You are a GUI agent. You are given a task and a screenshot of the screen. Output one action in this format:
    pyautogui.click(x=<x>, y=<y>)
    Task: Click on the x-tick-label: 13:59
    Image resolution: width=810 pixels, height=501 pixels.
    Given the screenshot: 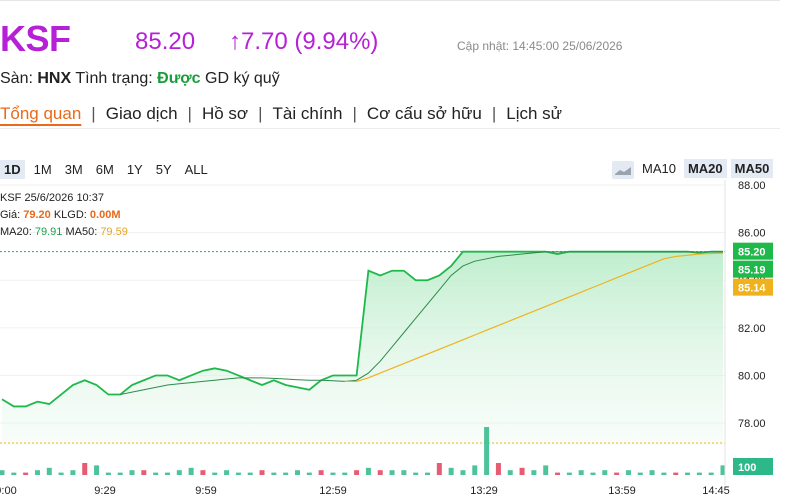 What is the action you would take?
    pyautogui.click(x=622, y=491)
    